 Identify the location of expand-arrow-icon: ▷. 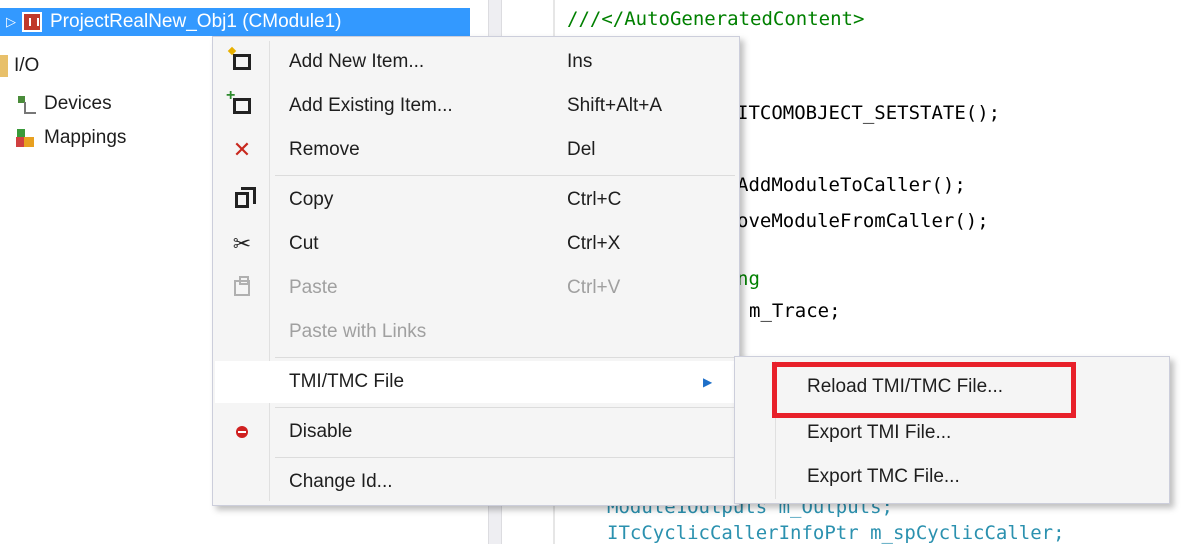
(11, 22).